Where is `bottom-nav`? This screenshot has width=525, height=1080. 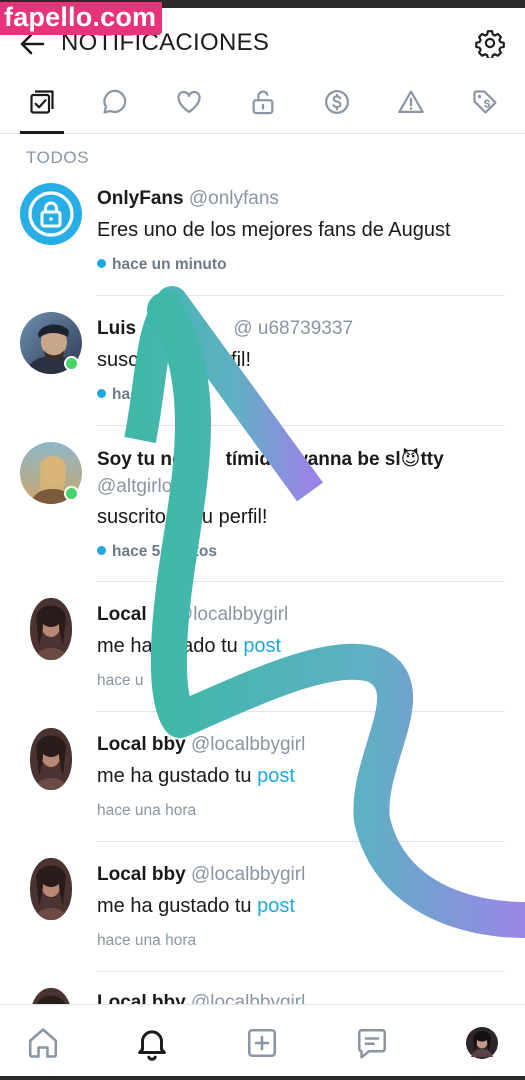
bottom-nav is located at coordinates (262, 1040).